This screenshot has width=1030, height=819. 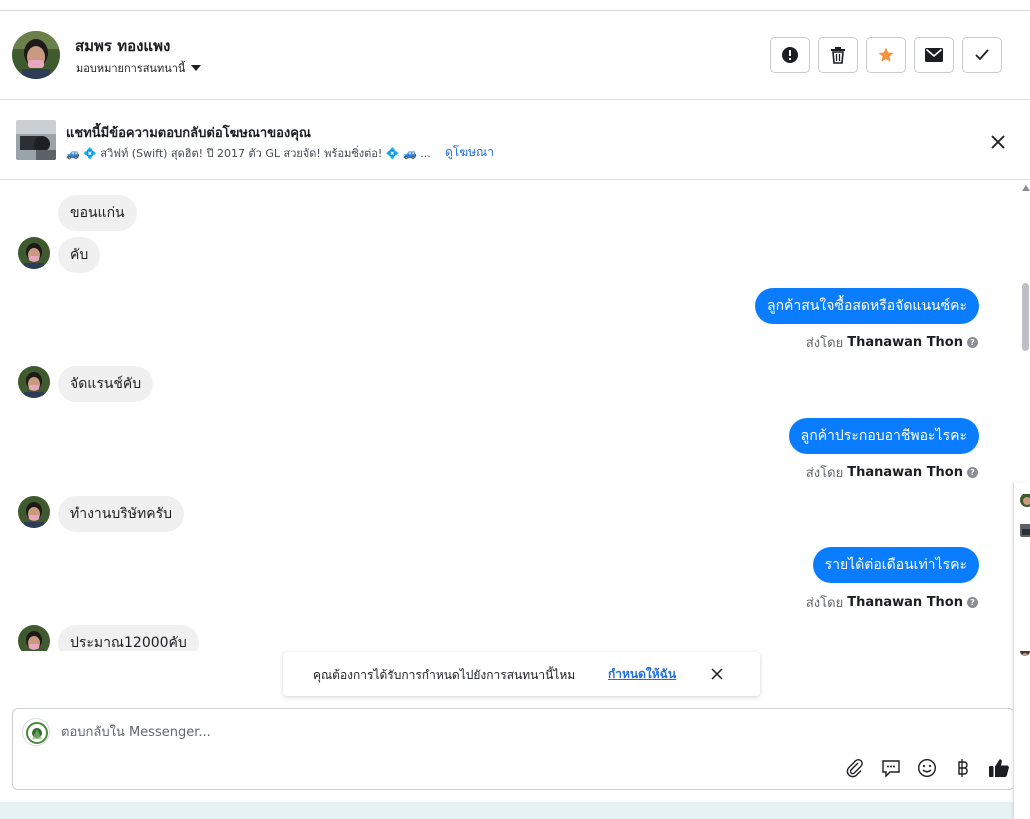 I want to click on like-button, so click(x=999, y=768).